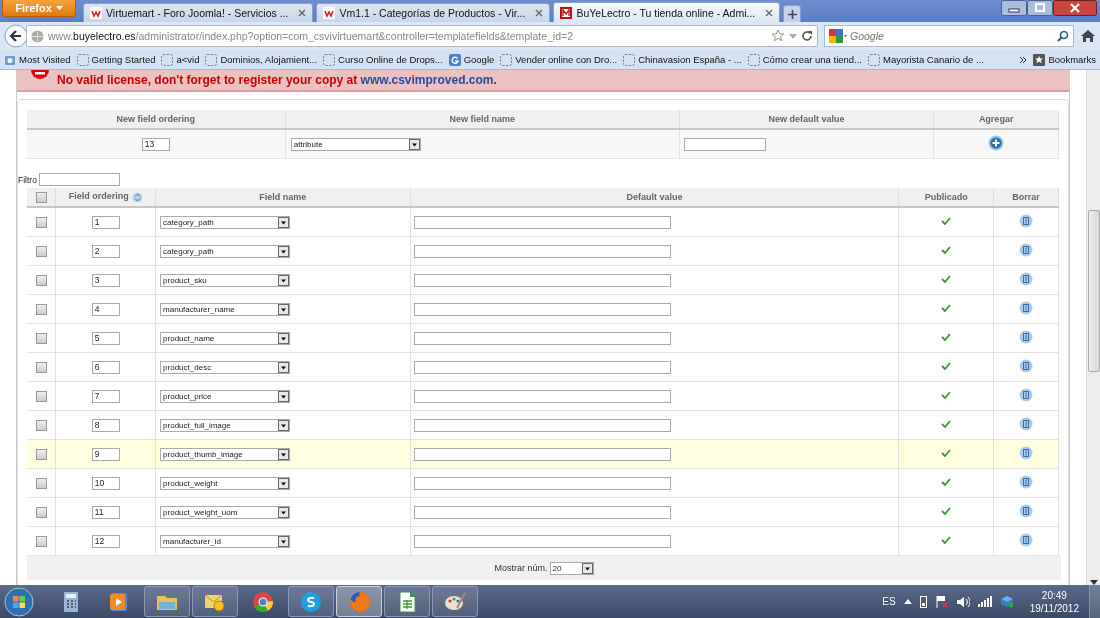 This screenshot has width=1100, height=618. I want to click on page-size-dropdown: 20, so click(571, 568).